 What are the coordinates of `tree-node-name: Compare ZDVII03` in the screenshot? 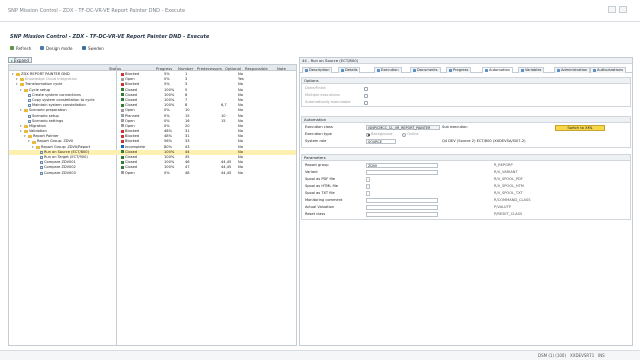 It's located at (56, 173).